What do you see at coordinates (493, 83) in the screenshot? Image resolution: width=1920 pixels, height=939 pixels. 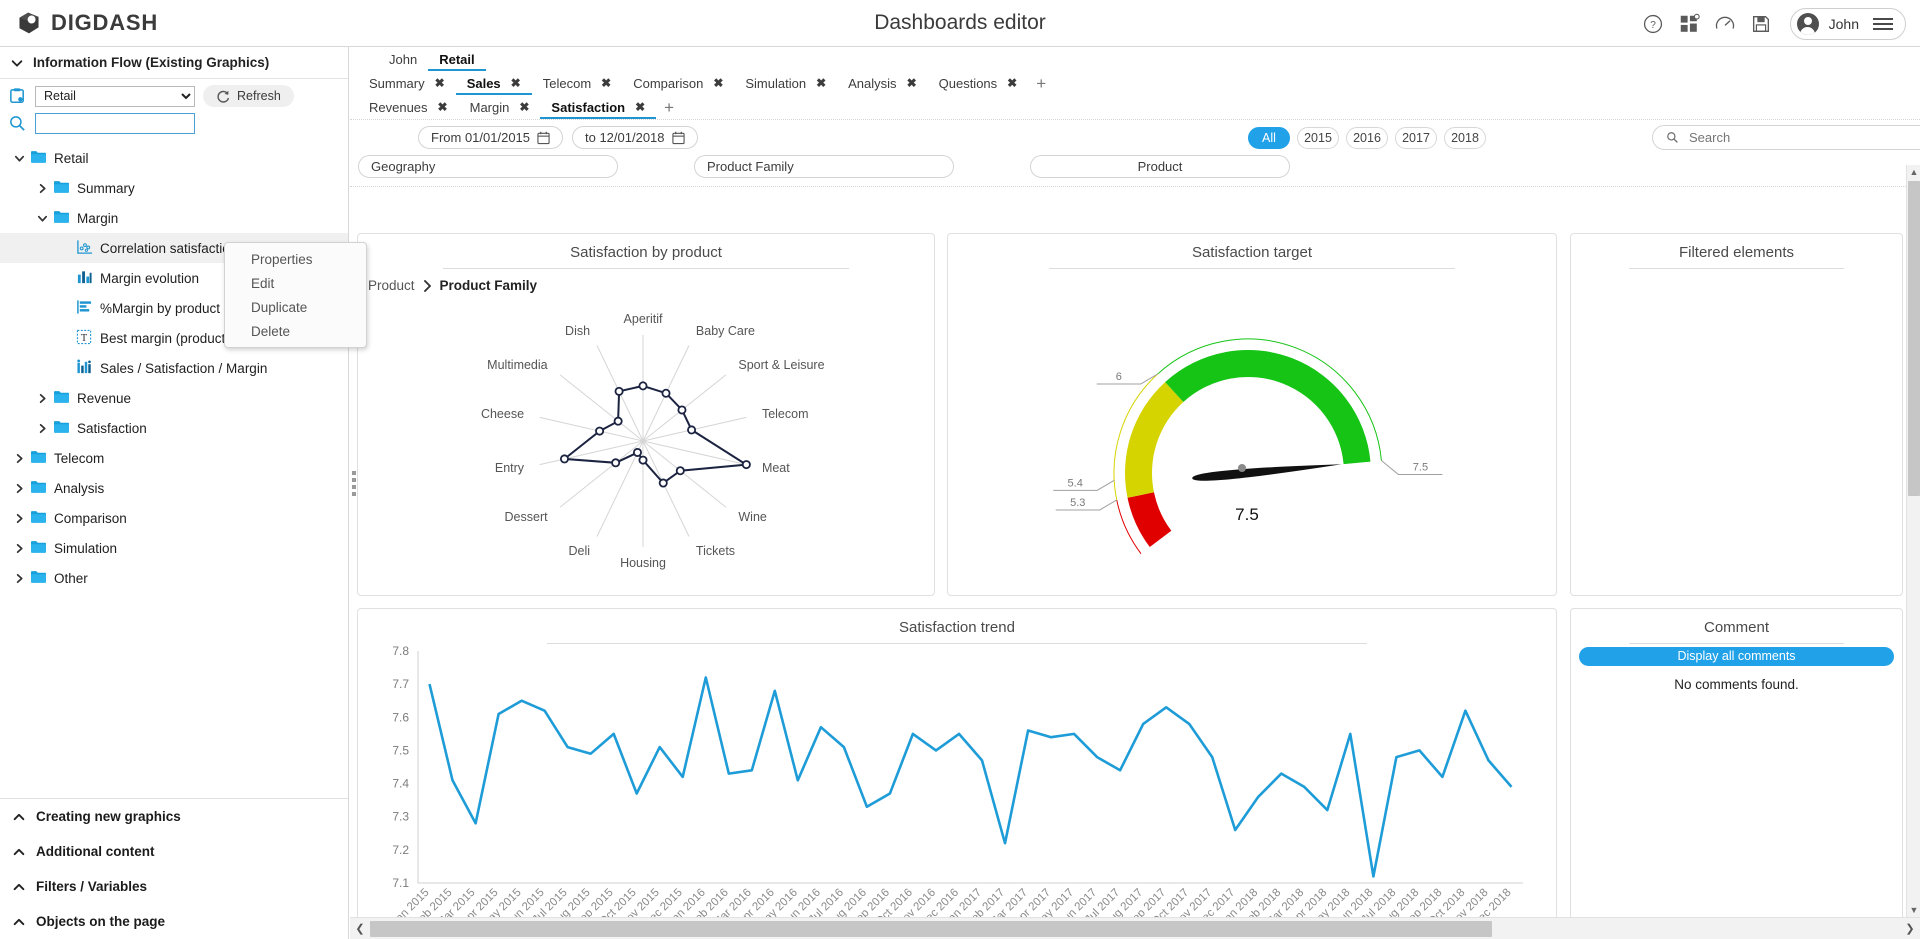 I see `tab-sales: Sales ✖` at bounding box center [493, 83].